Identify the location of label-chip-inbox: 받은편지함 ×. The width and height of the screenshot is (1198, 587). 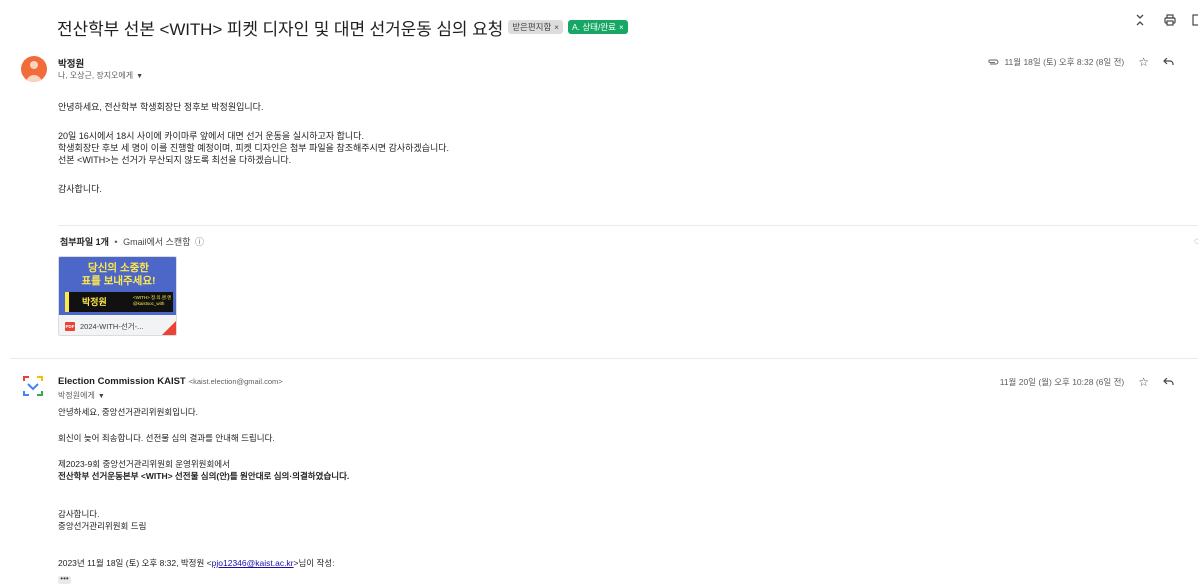
(535, 27).